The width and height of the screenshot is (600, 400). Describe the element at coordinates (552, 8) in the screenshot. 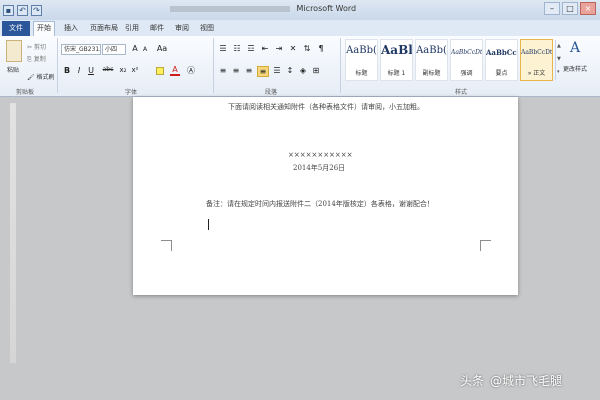

I see `minimize-button: –` at that location.